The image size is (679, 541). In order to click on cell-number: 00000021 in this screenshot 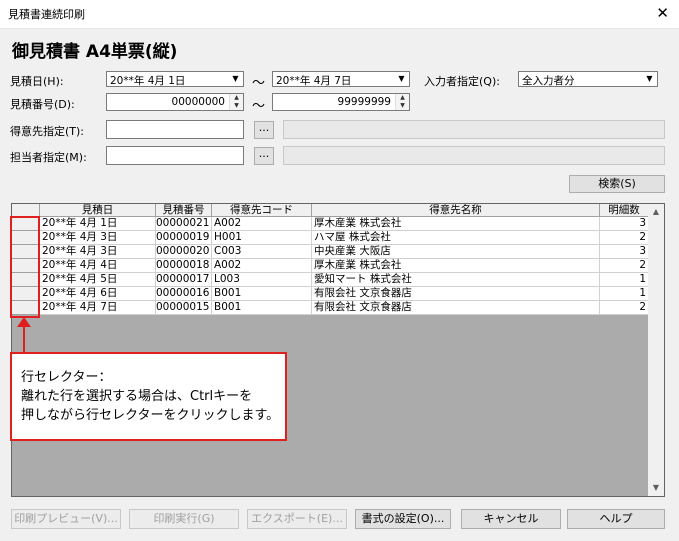, I will do `click(184, 224)`.